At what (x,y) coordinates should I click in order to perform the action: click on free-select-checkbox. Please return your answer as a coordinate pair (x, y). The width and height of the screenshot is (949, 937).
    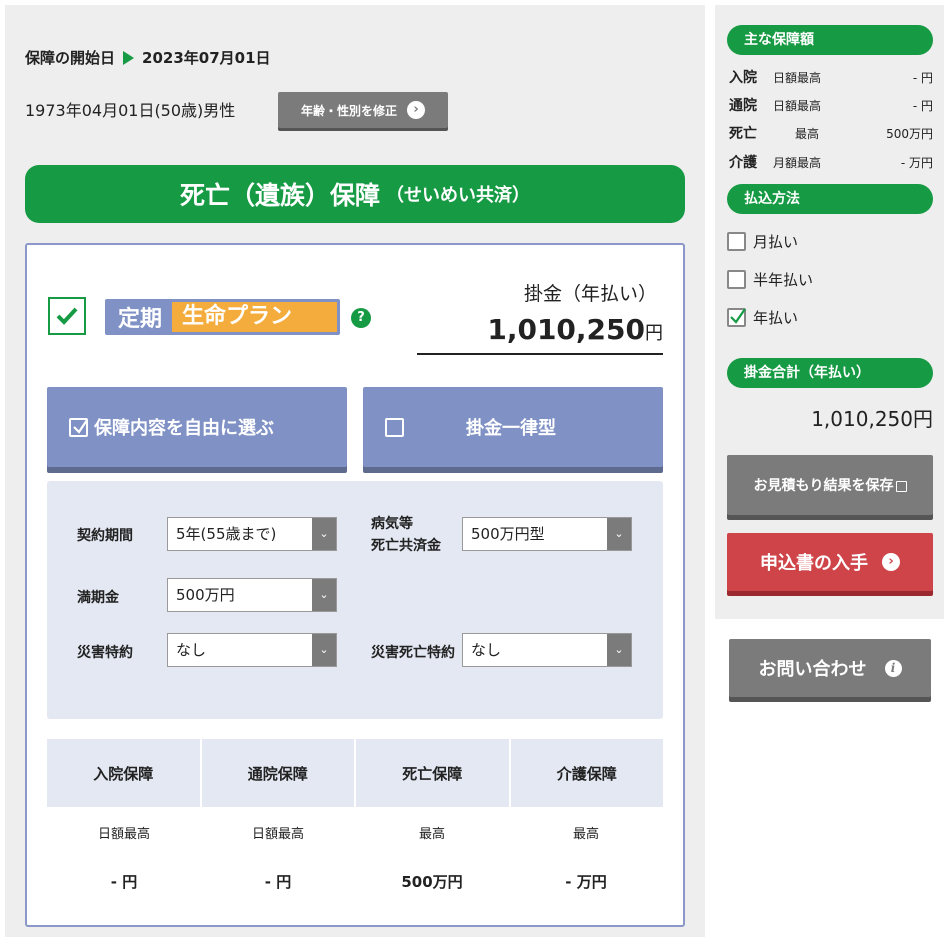
    Looking at the image, I should click on (78, 427).